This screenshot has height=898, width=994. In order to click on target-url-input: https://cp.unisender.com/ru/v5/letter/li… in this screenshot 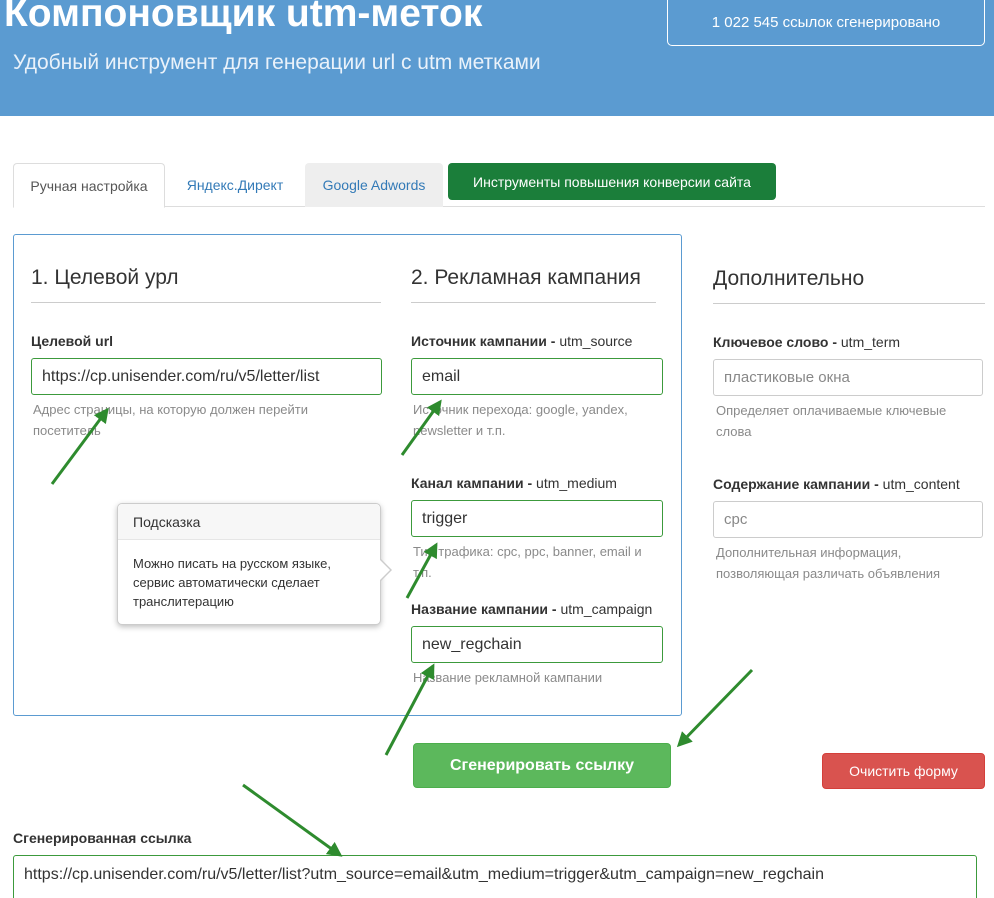, I will do `click(206, 376)`.